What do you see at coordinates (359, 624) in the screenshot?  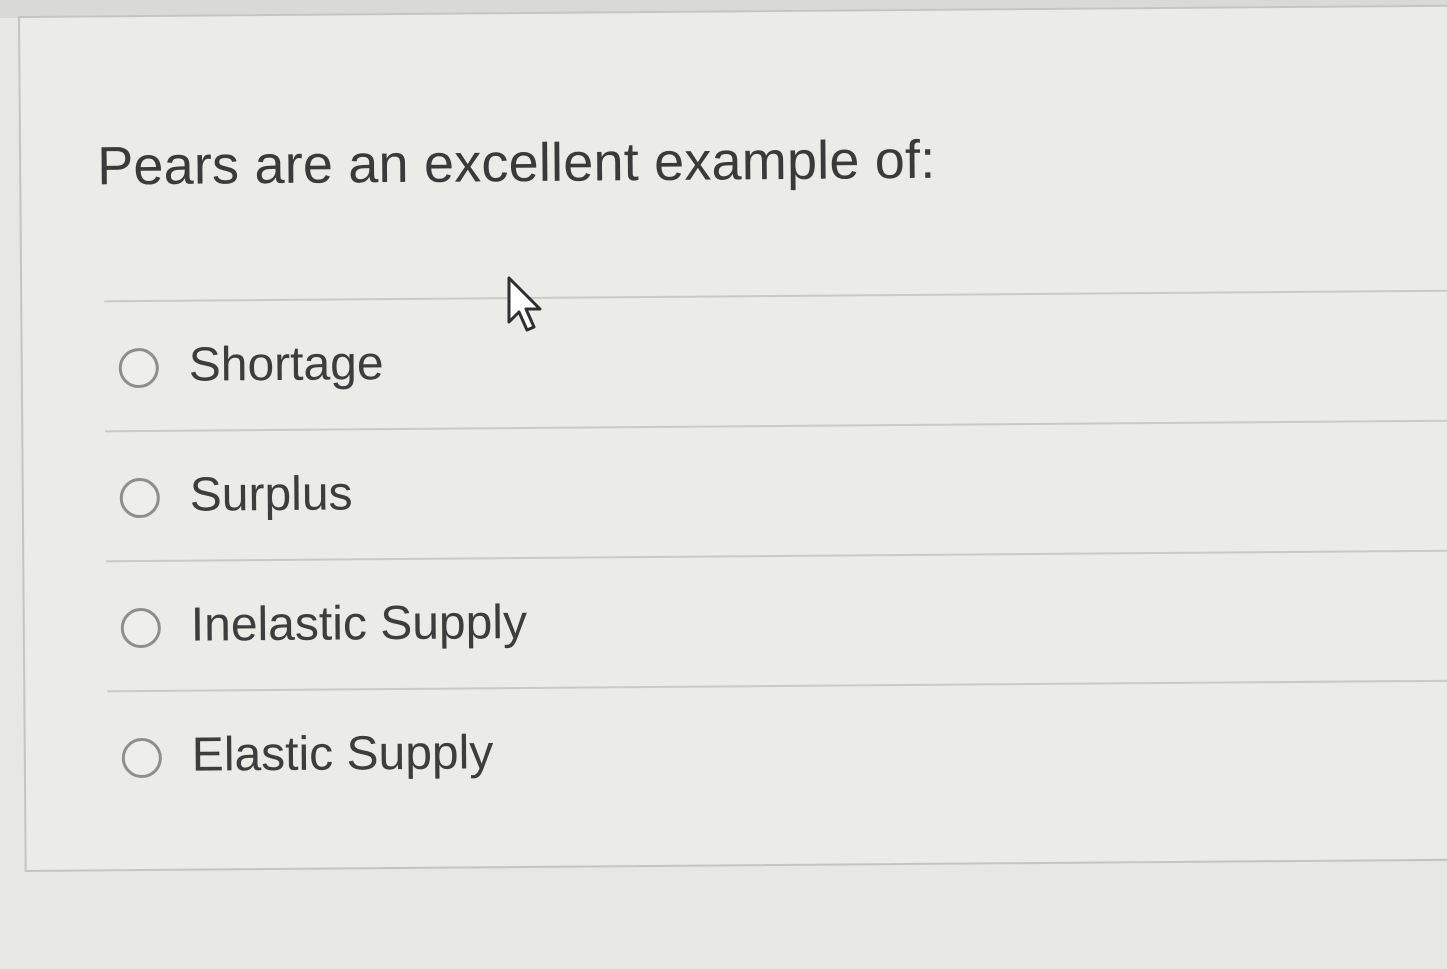 I see `answer-label: Inelastic Supply` at bounding box center [359, 624].